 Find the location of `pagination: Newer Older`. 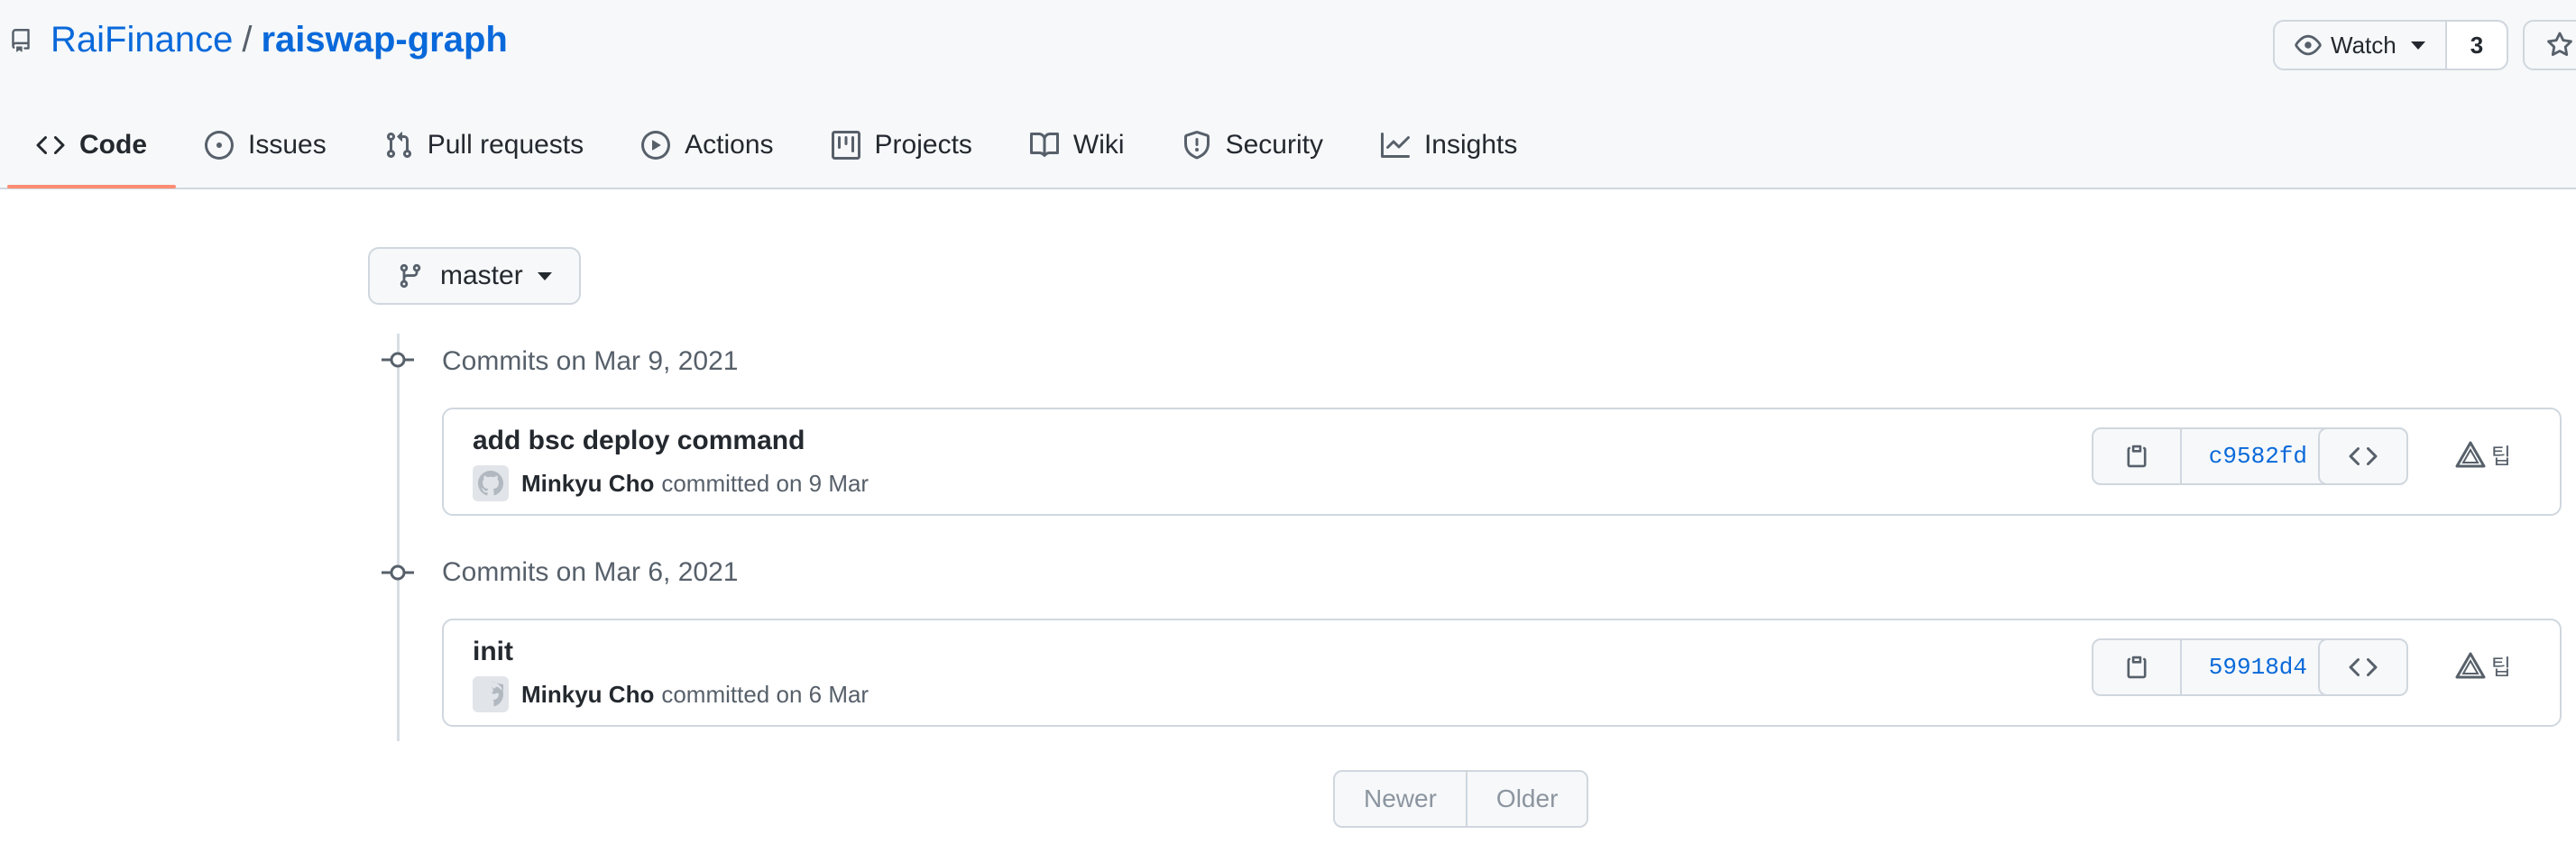

pagination: Newer Older is located at coordinates (1461, 799).